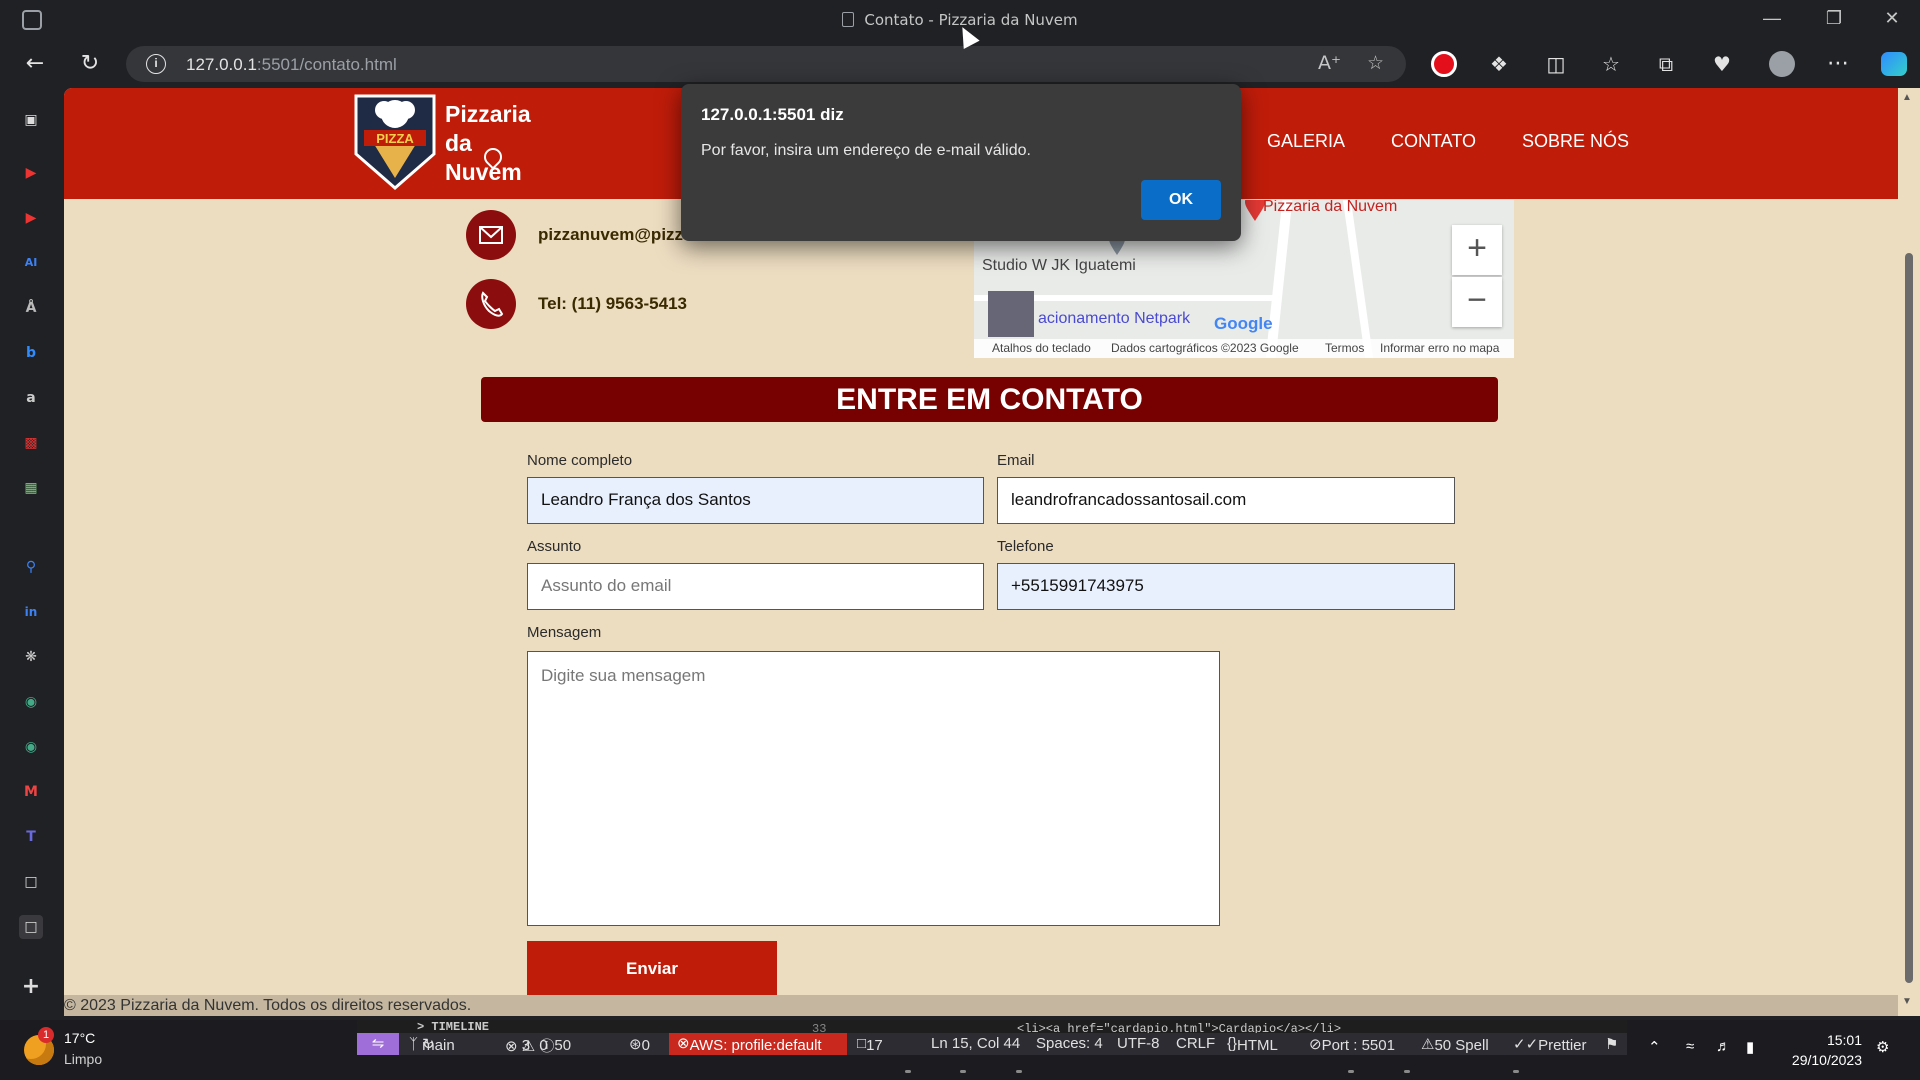 The height and width of the screenshot is (1080, 1920). Describe the element at coordinates (766, 64) in the screenshot. I see `address-bar: i 127.0.0.1:5501/contato.html A⁺ ☆` at that location.